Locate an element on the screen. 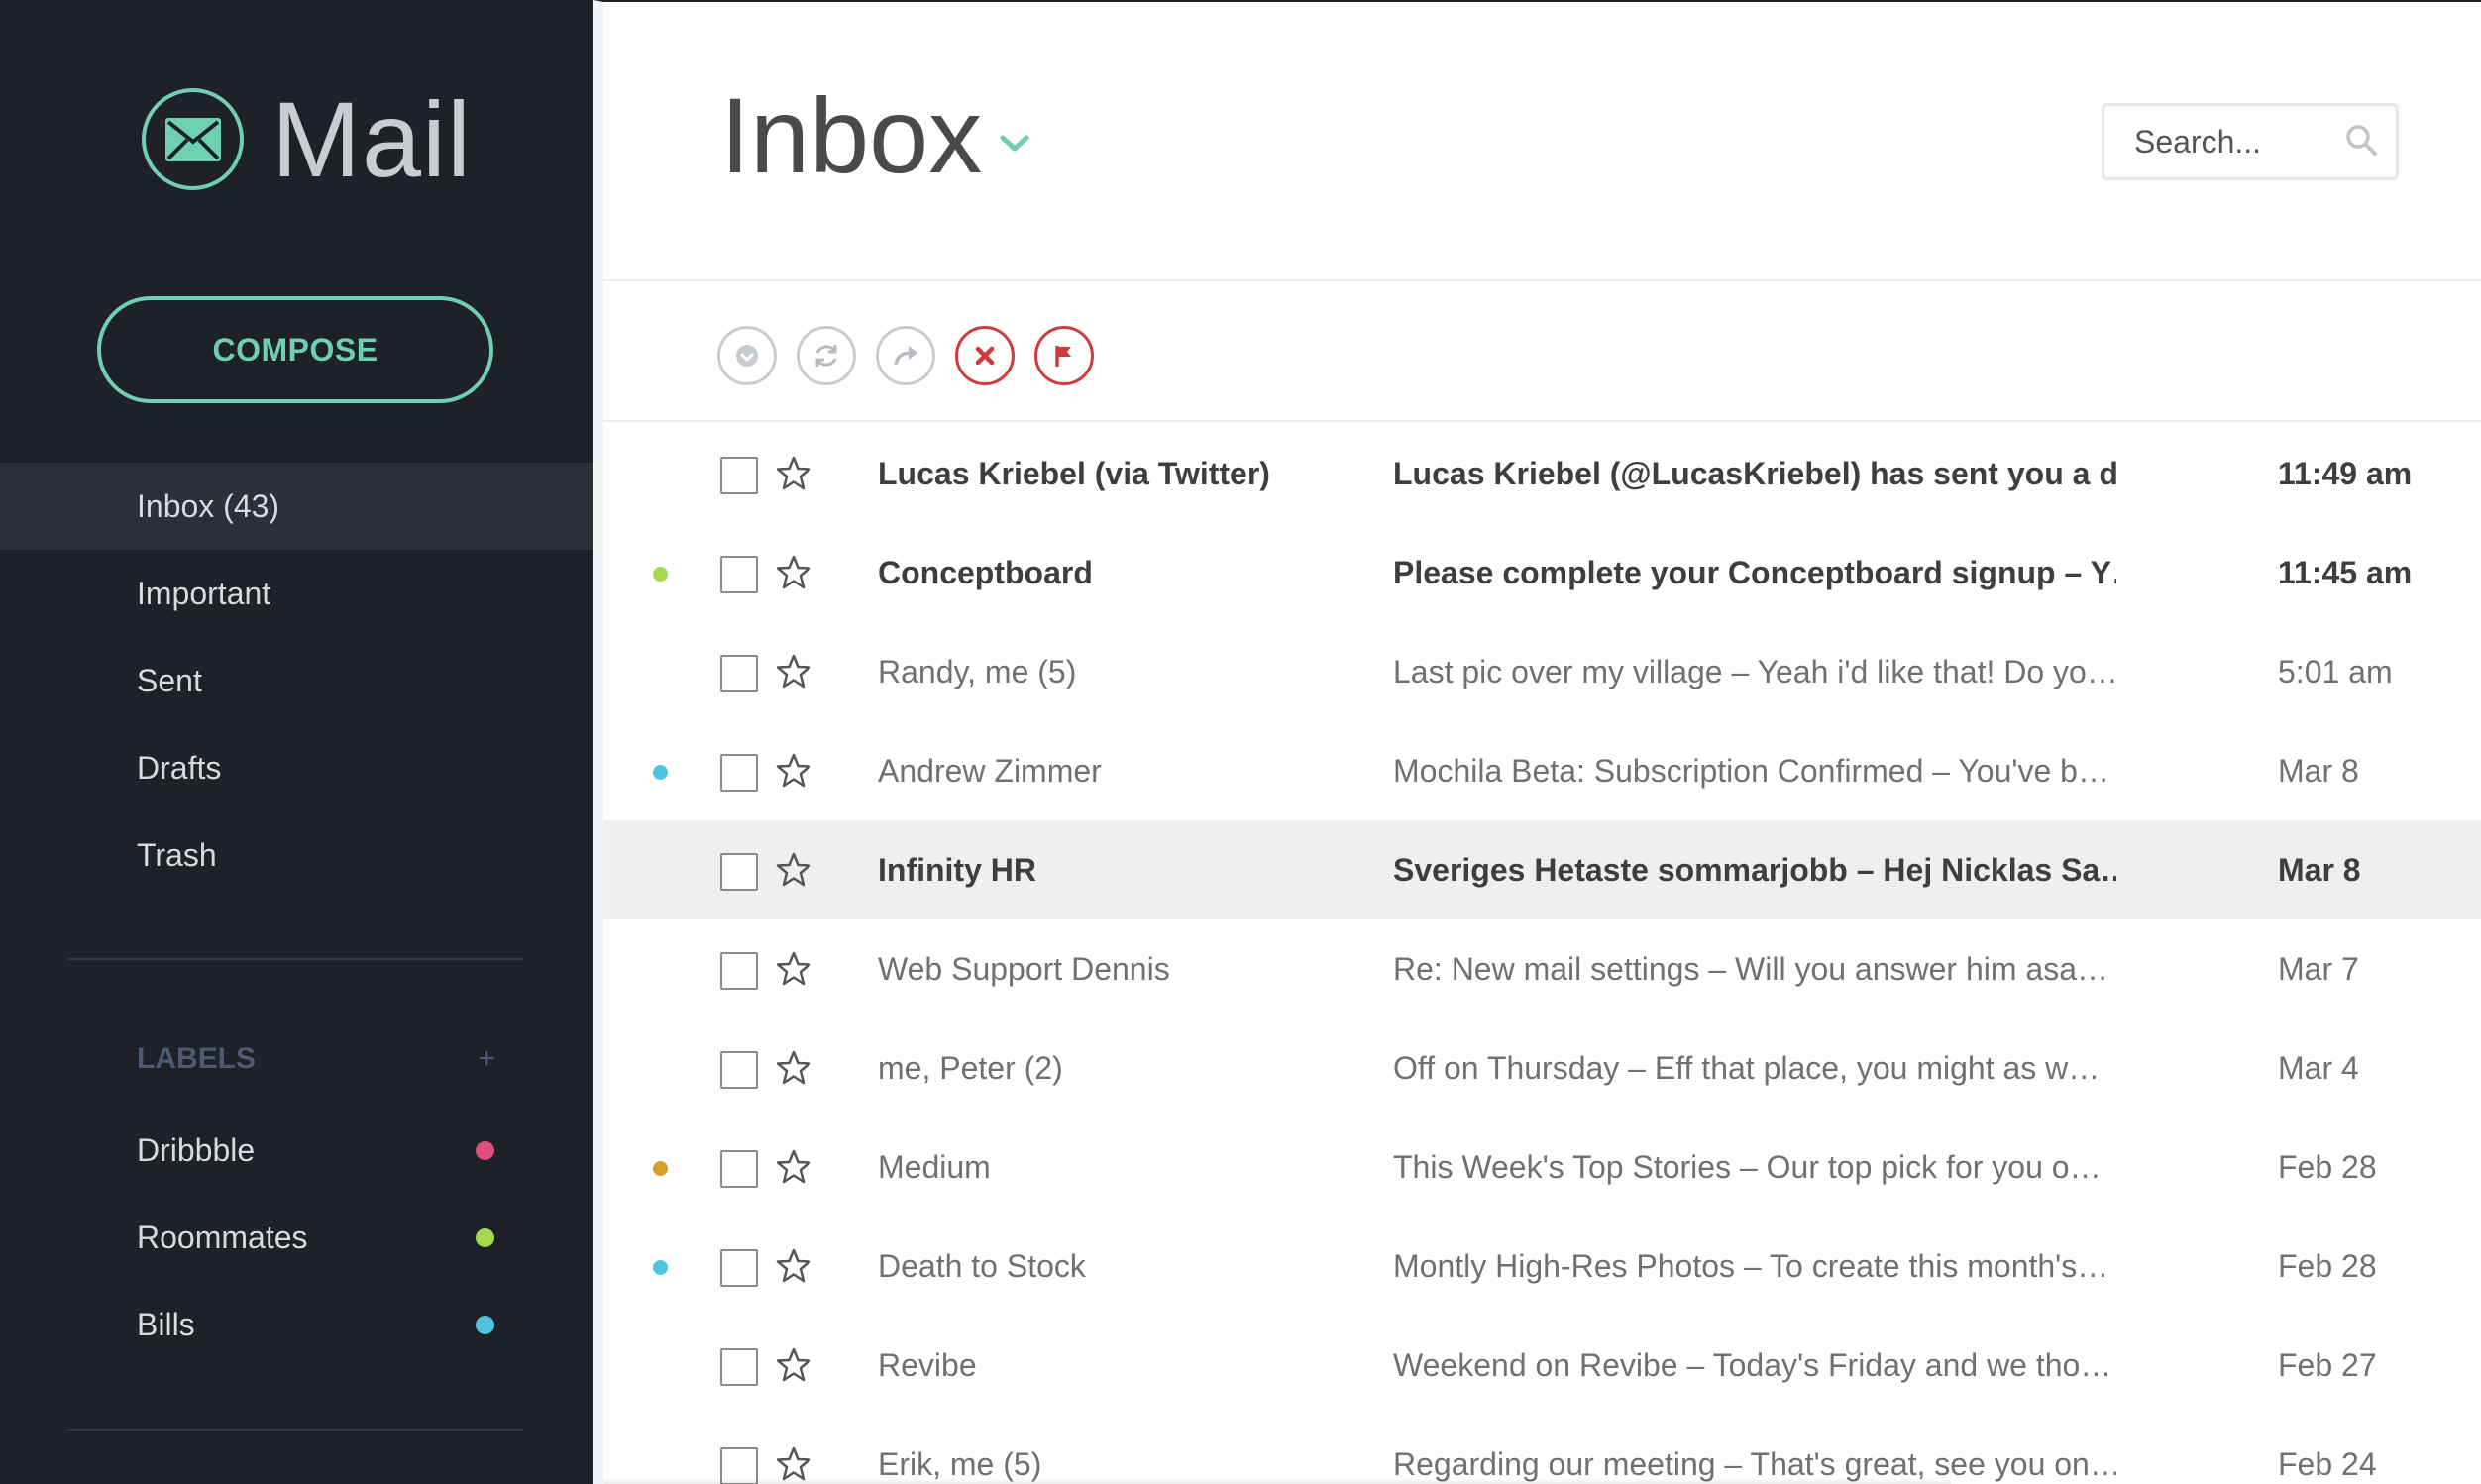 The height and width of the screenshot is (1484, 2481). scroll-shadow is located at coordinates (1277, 1481).